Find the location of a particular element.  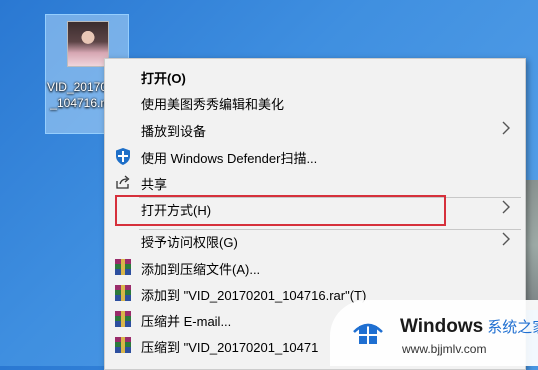

menu-item-label: 授予访问权限(G) is located at coordinates (189, 242).